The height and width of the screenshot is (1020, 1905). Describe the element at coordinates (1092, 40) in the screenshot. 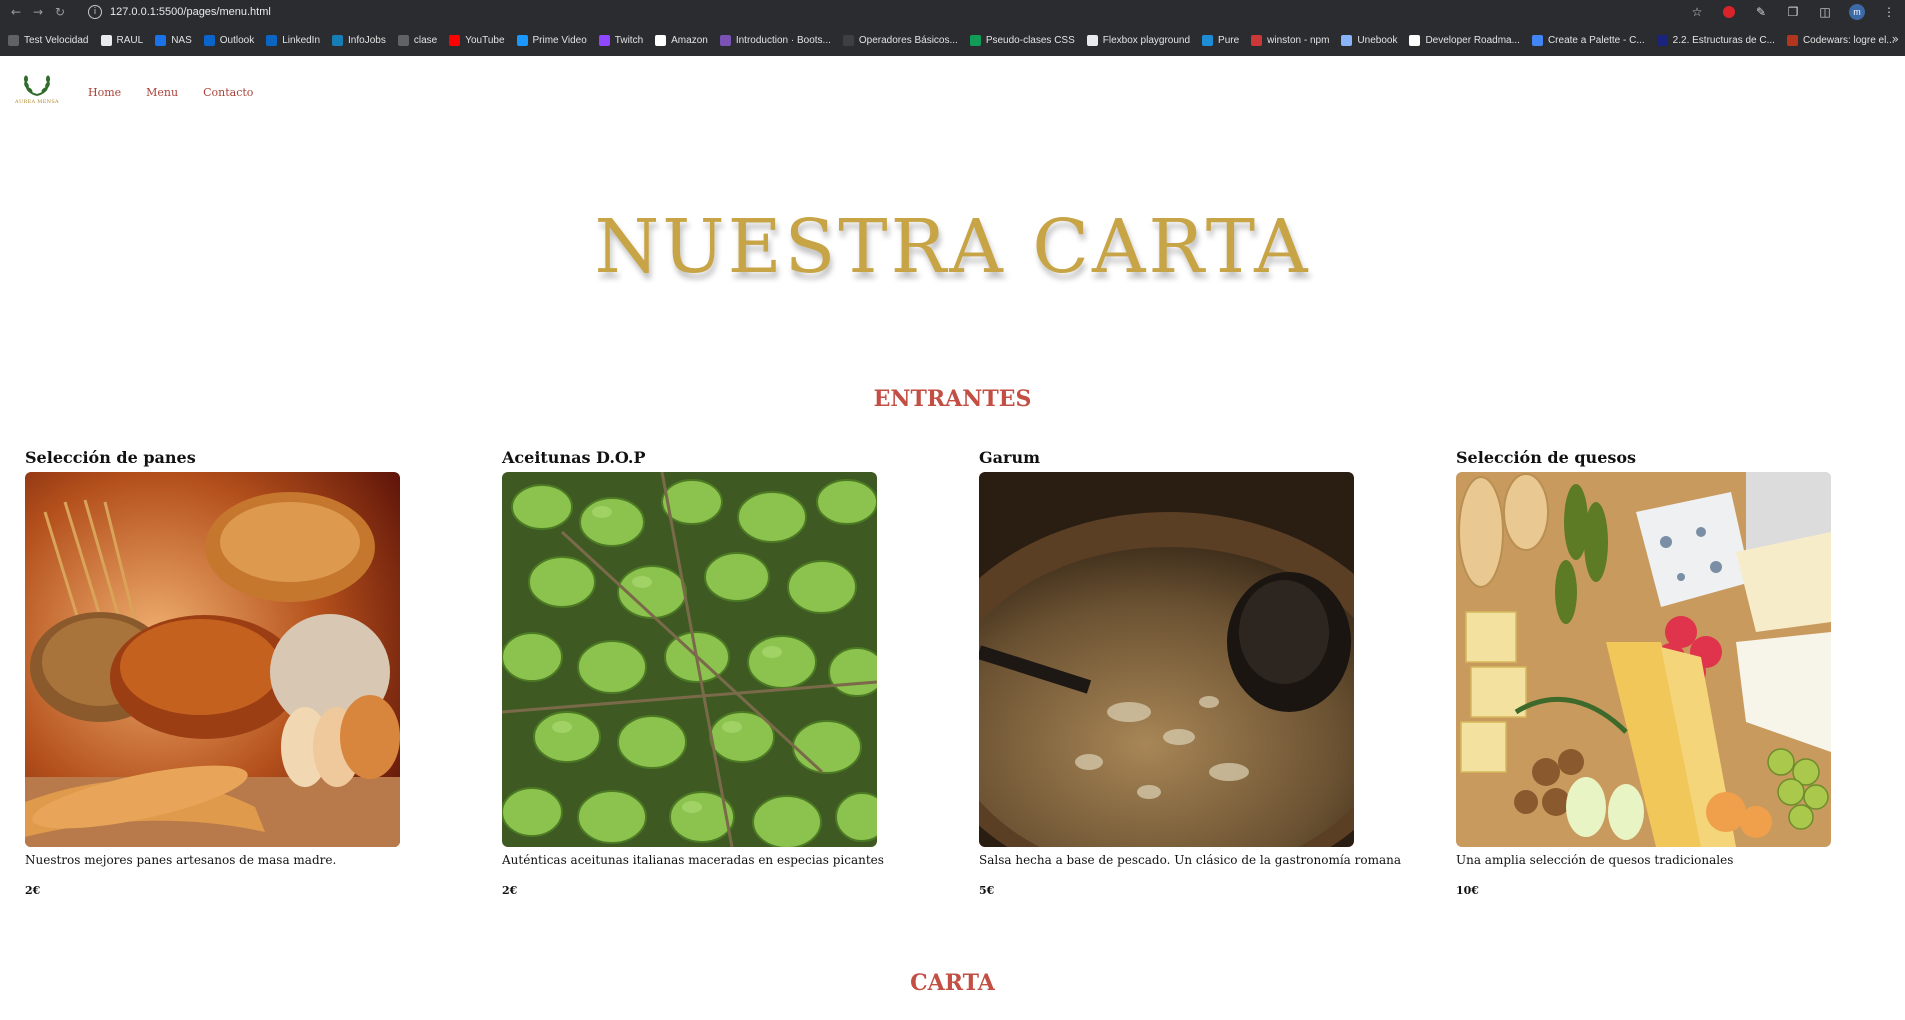

I see `flexbox-icon` at that location.